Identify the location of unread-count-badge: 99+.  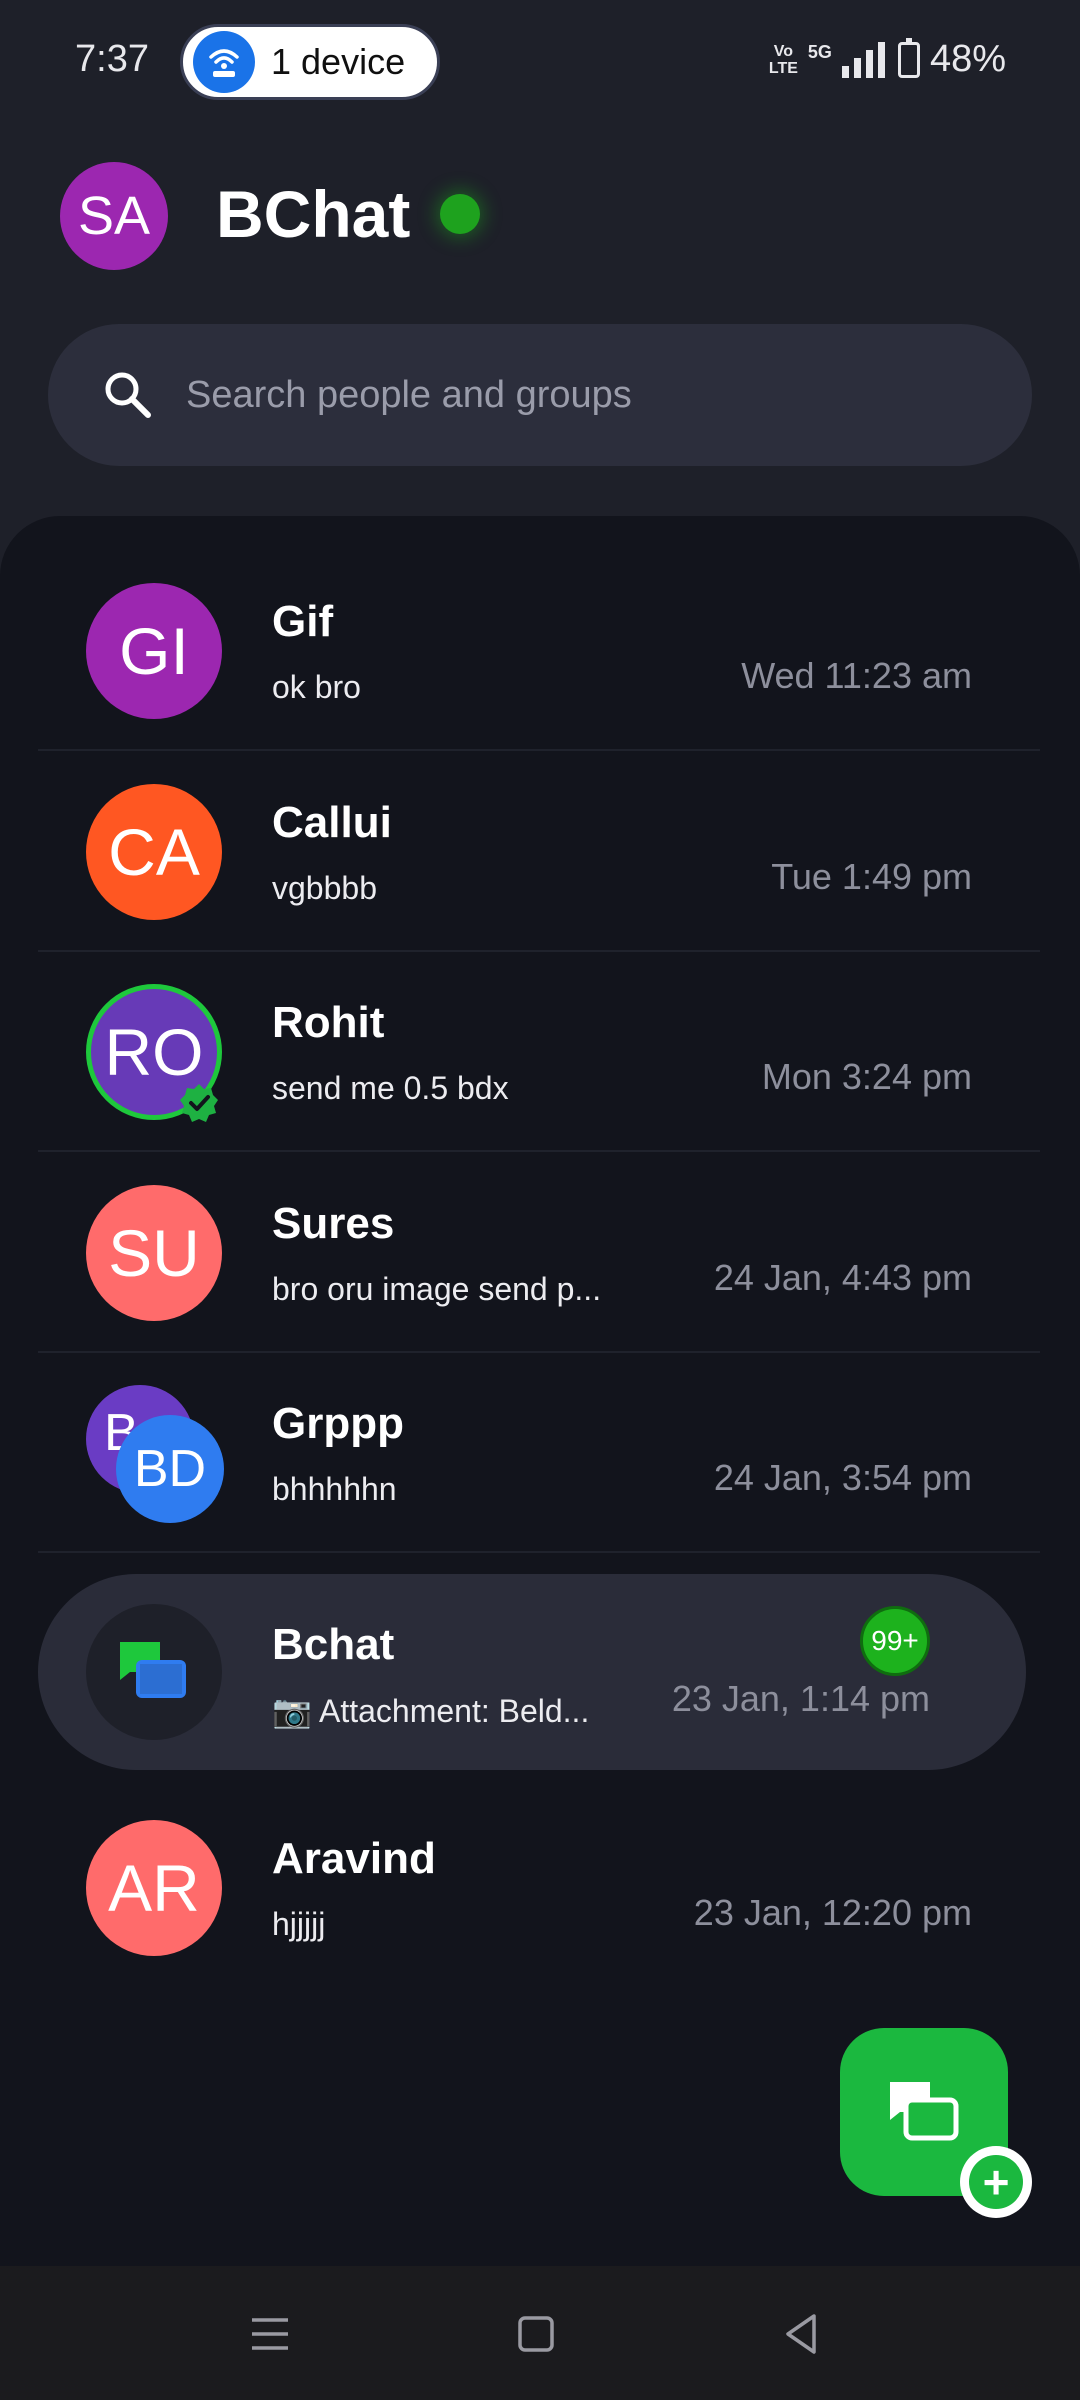
(895, 1641).